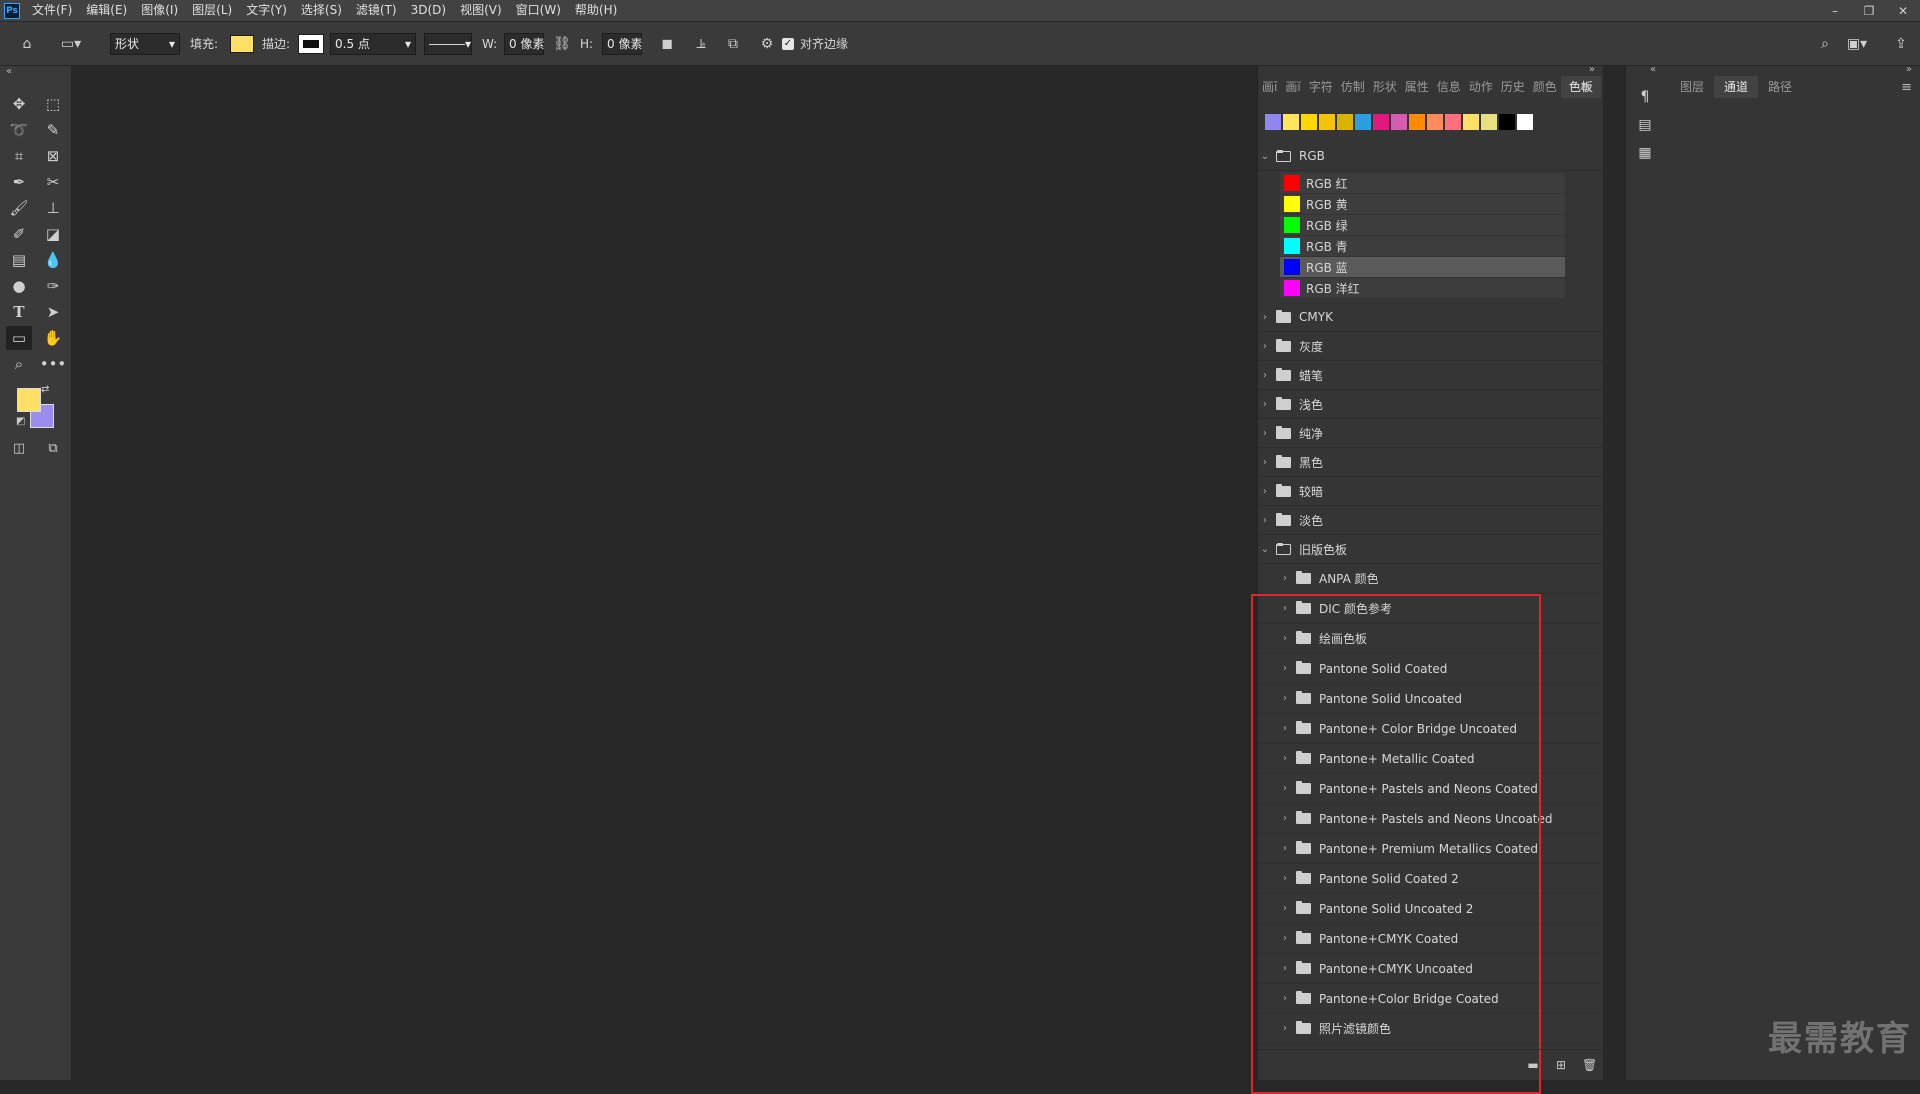 This screenshot has height=1094, width=1920. I want to click on stroke-color-swatch, so click(311, 43).